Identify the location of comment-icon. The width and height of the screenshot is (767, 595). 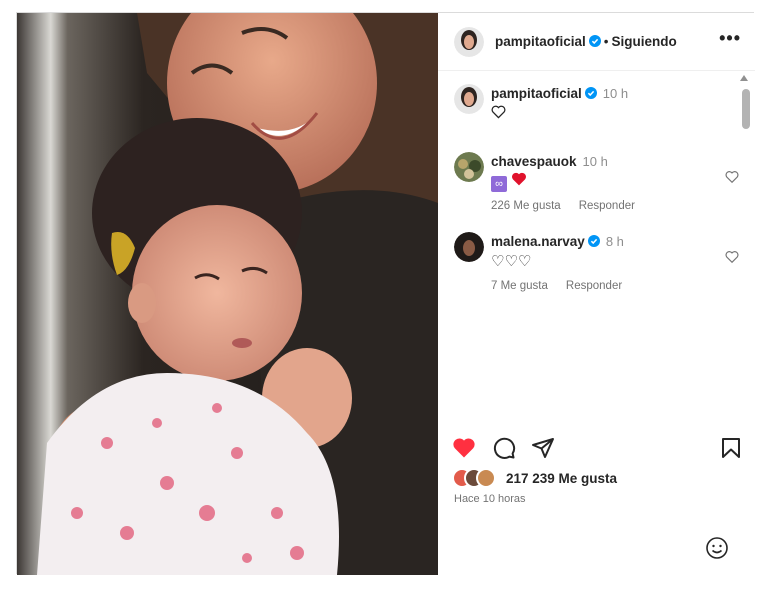
(504, 448).